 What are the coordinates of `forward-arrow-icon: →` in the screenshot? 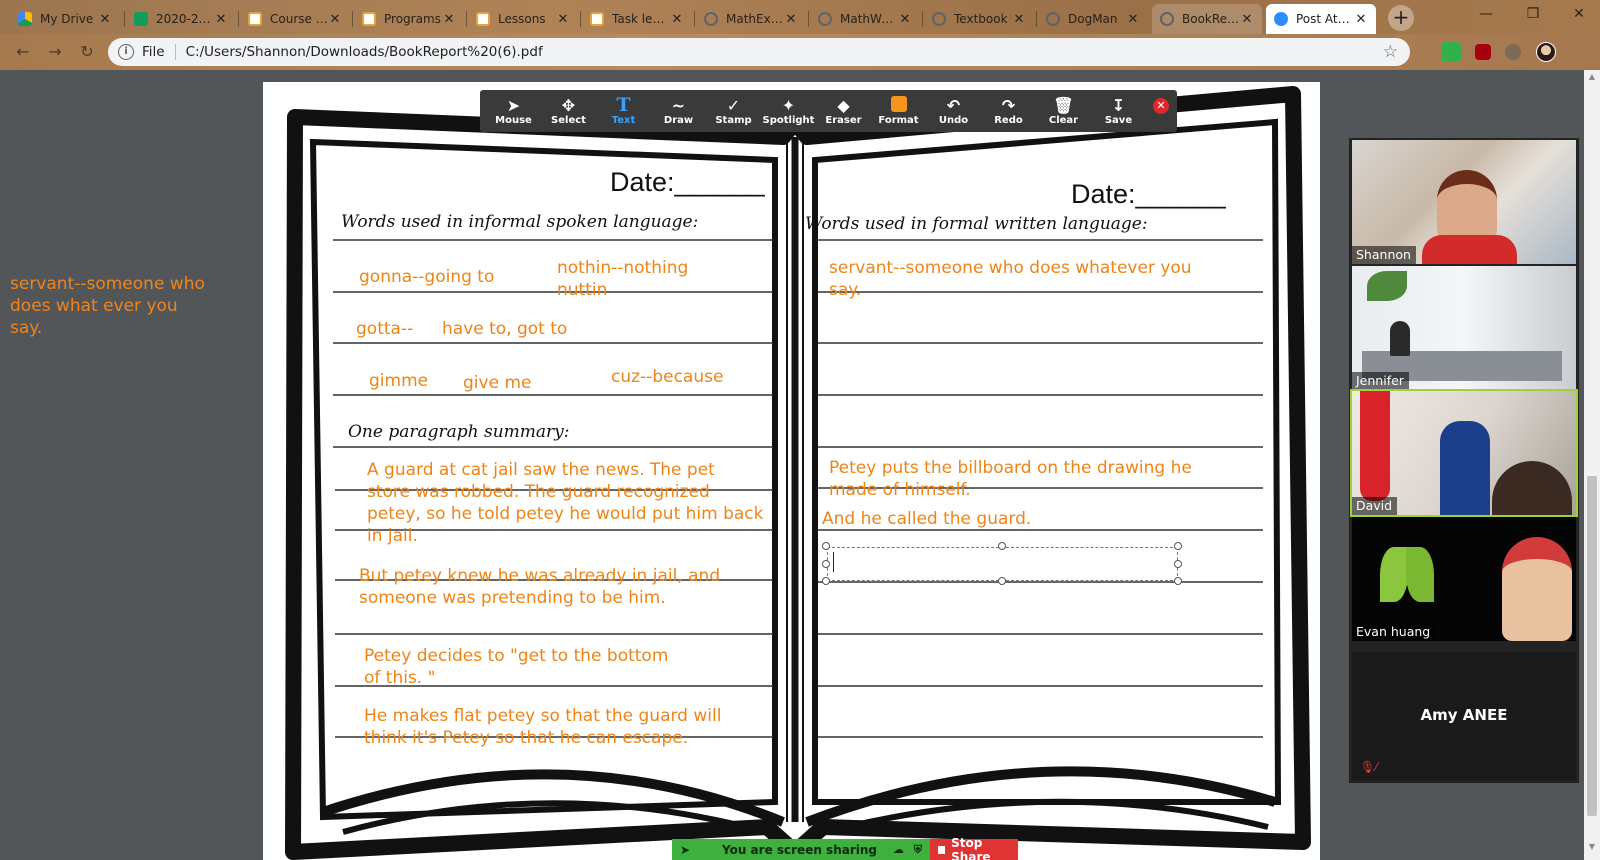 It's located at (55, 52).